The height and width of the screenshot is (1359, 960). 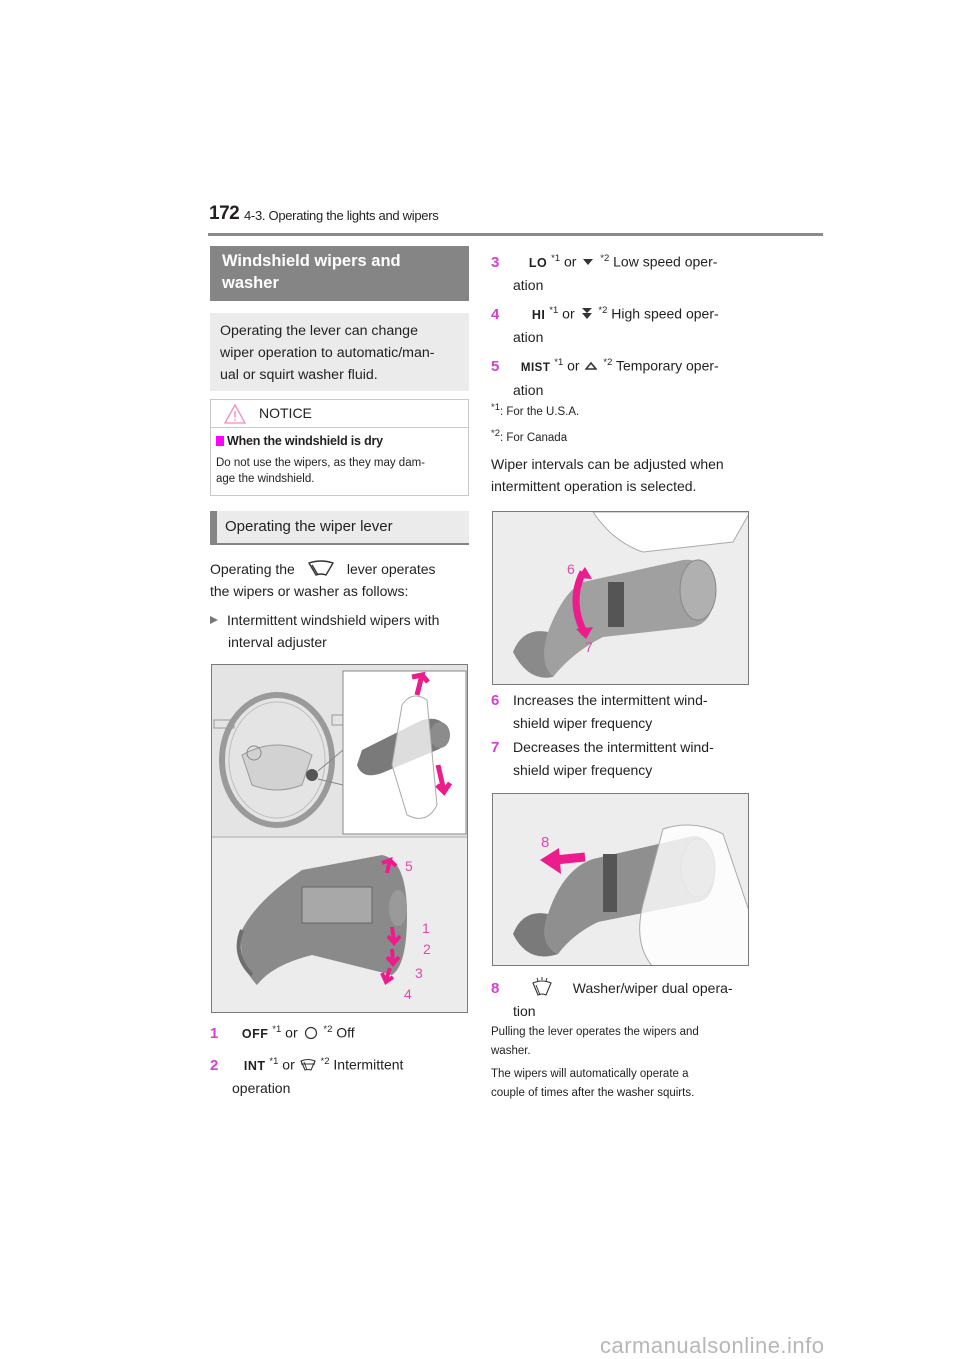 What do you see at coordinates (339, 273) in the screenshot?
I see `main-heading: Windshield wipers and washer` at bounding box center [339, 273].